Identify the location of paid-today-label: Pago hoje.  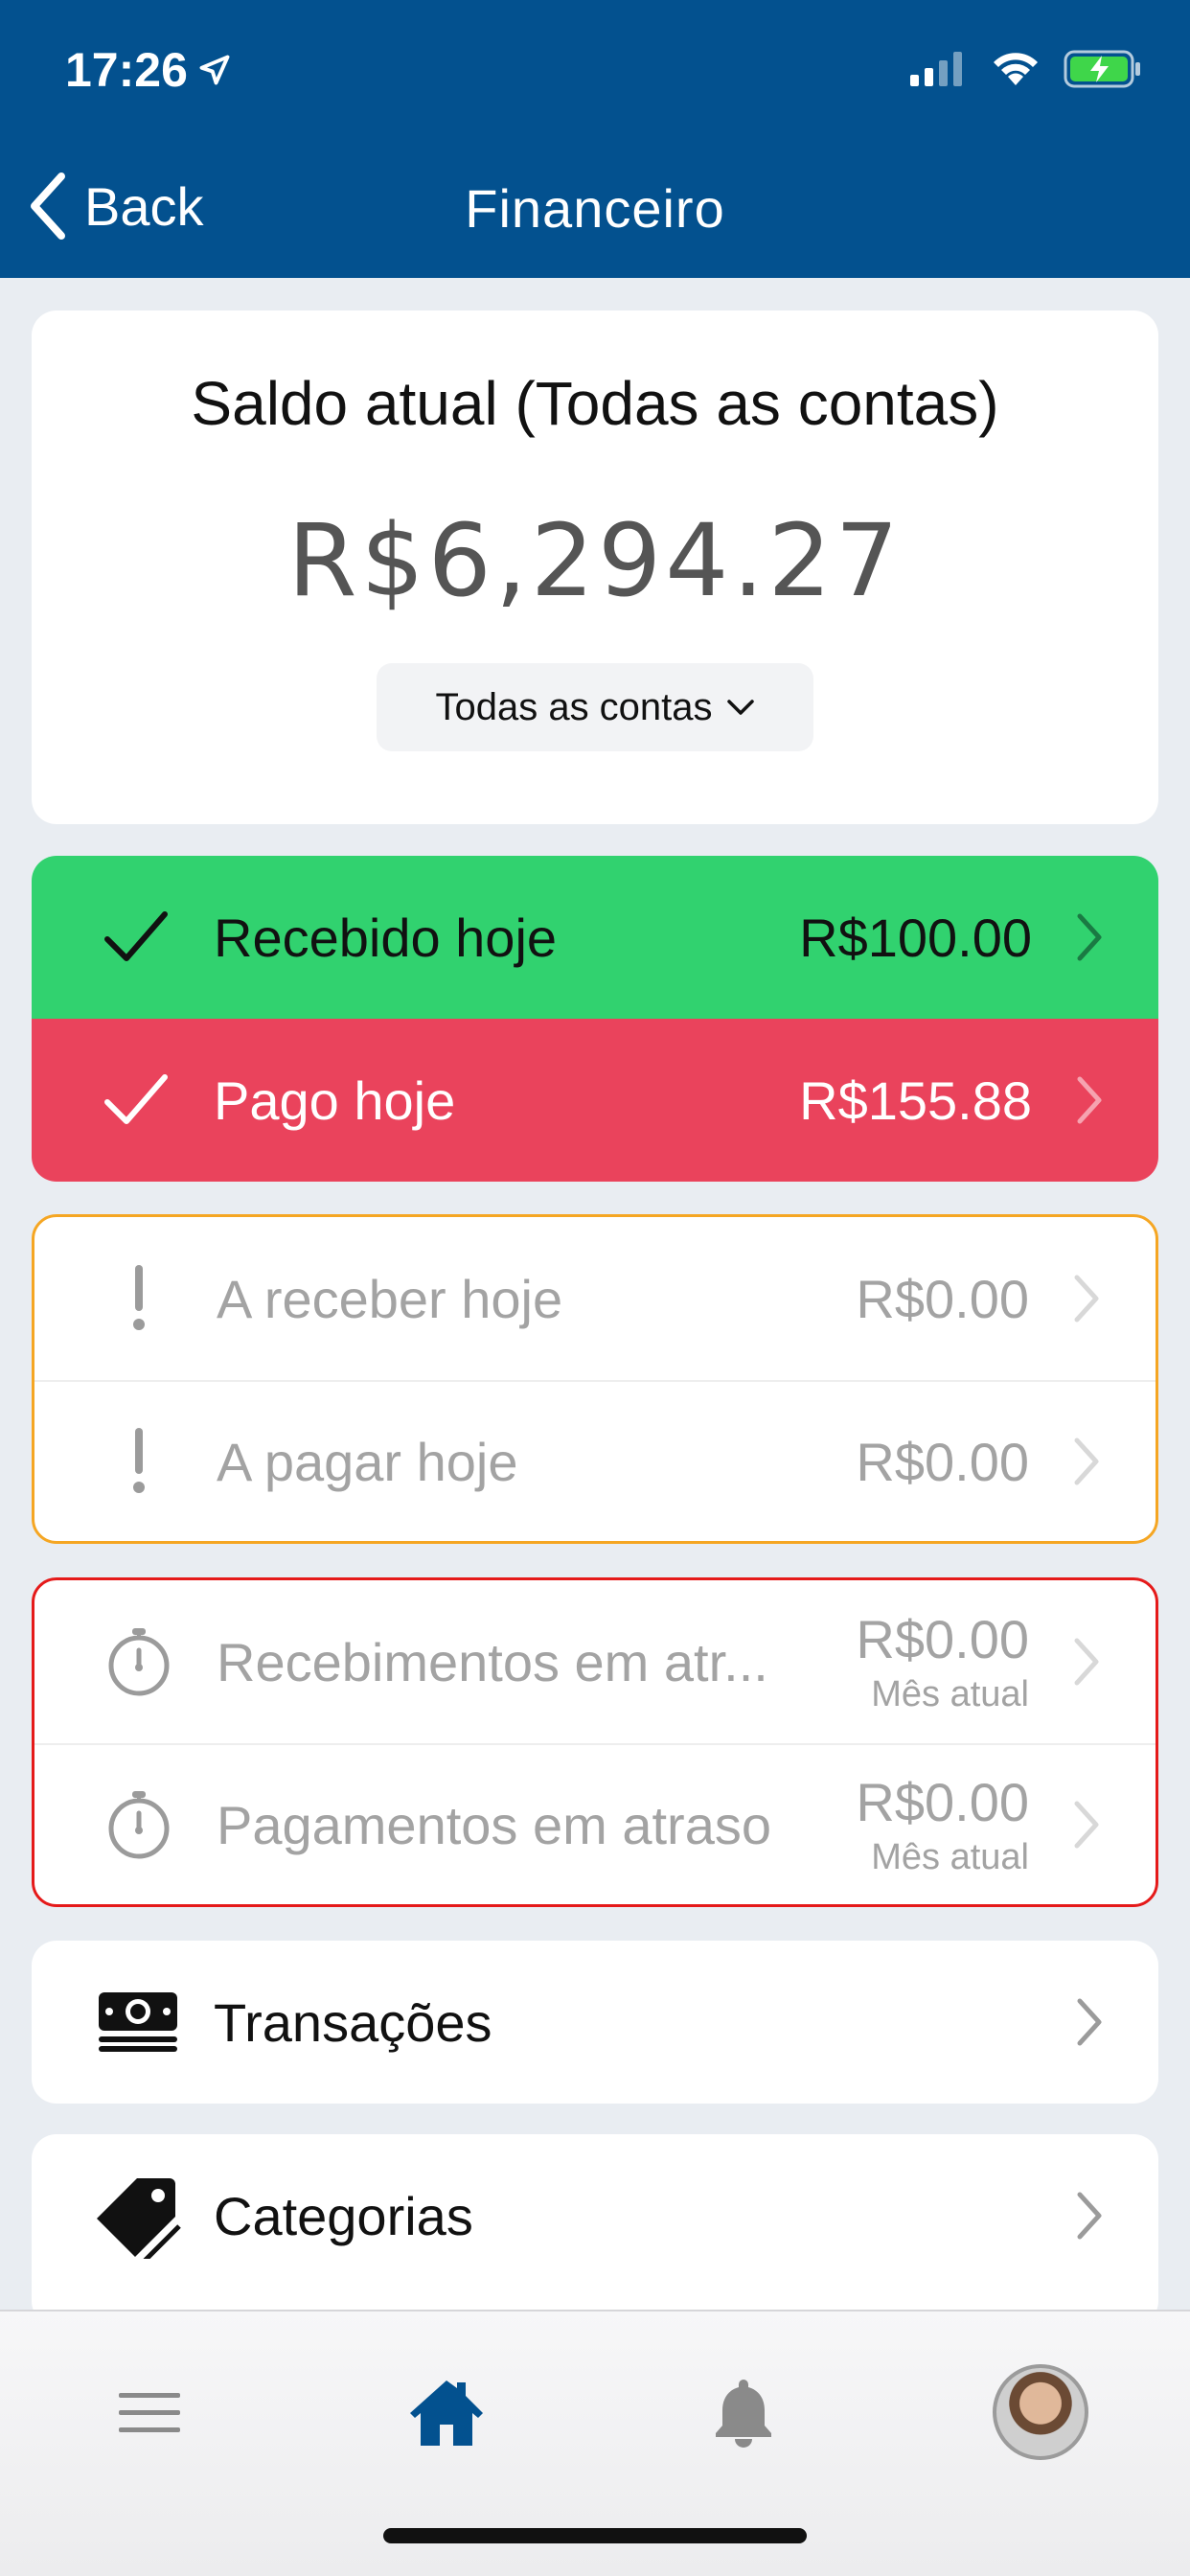
(335, 1100).